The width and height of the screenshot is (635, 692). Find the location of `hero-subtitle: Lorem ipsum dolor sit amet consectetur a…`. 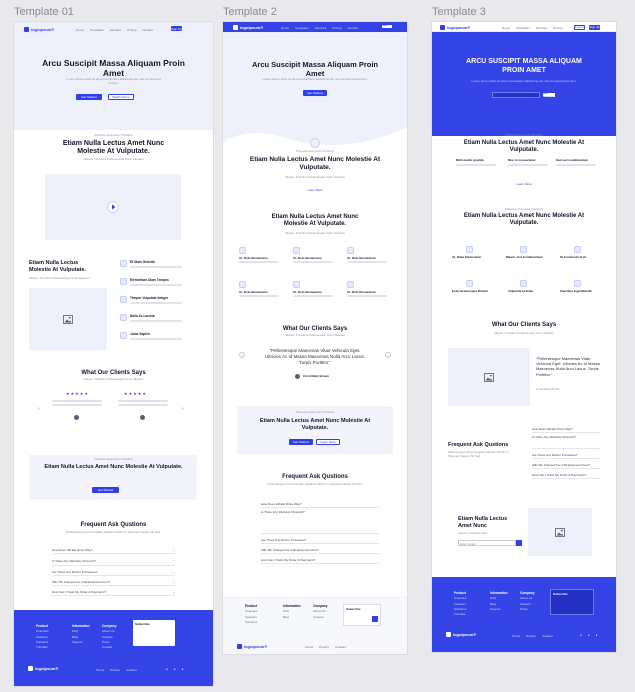

hero-subtitle: Lorem ipsum dolor sit amet consectetur a… is located at coordinates (524, 81).